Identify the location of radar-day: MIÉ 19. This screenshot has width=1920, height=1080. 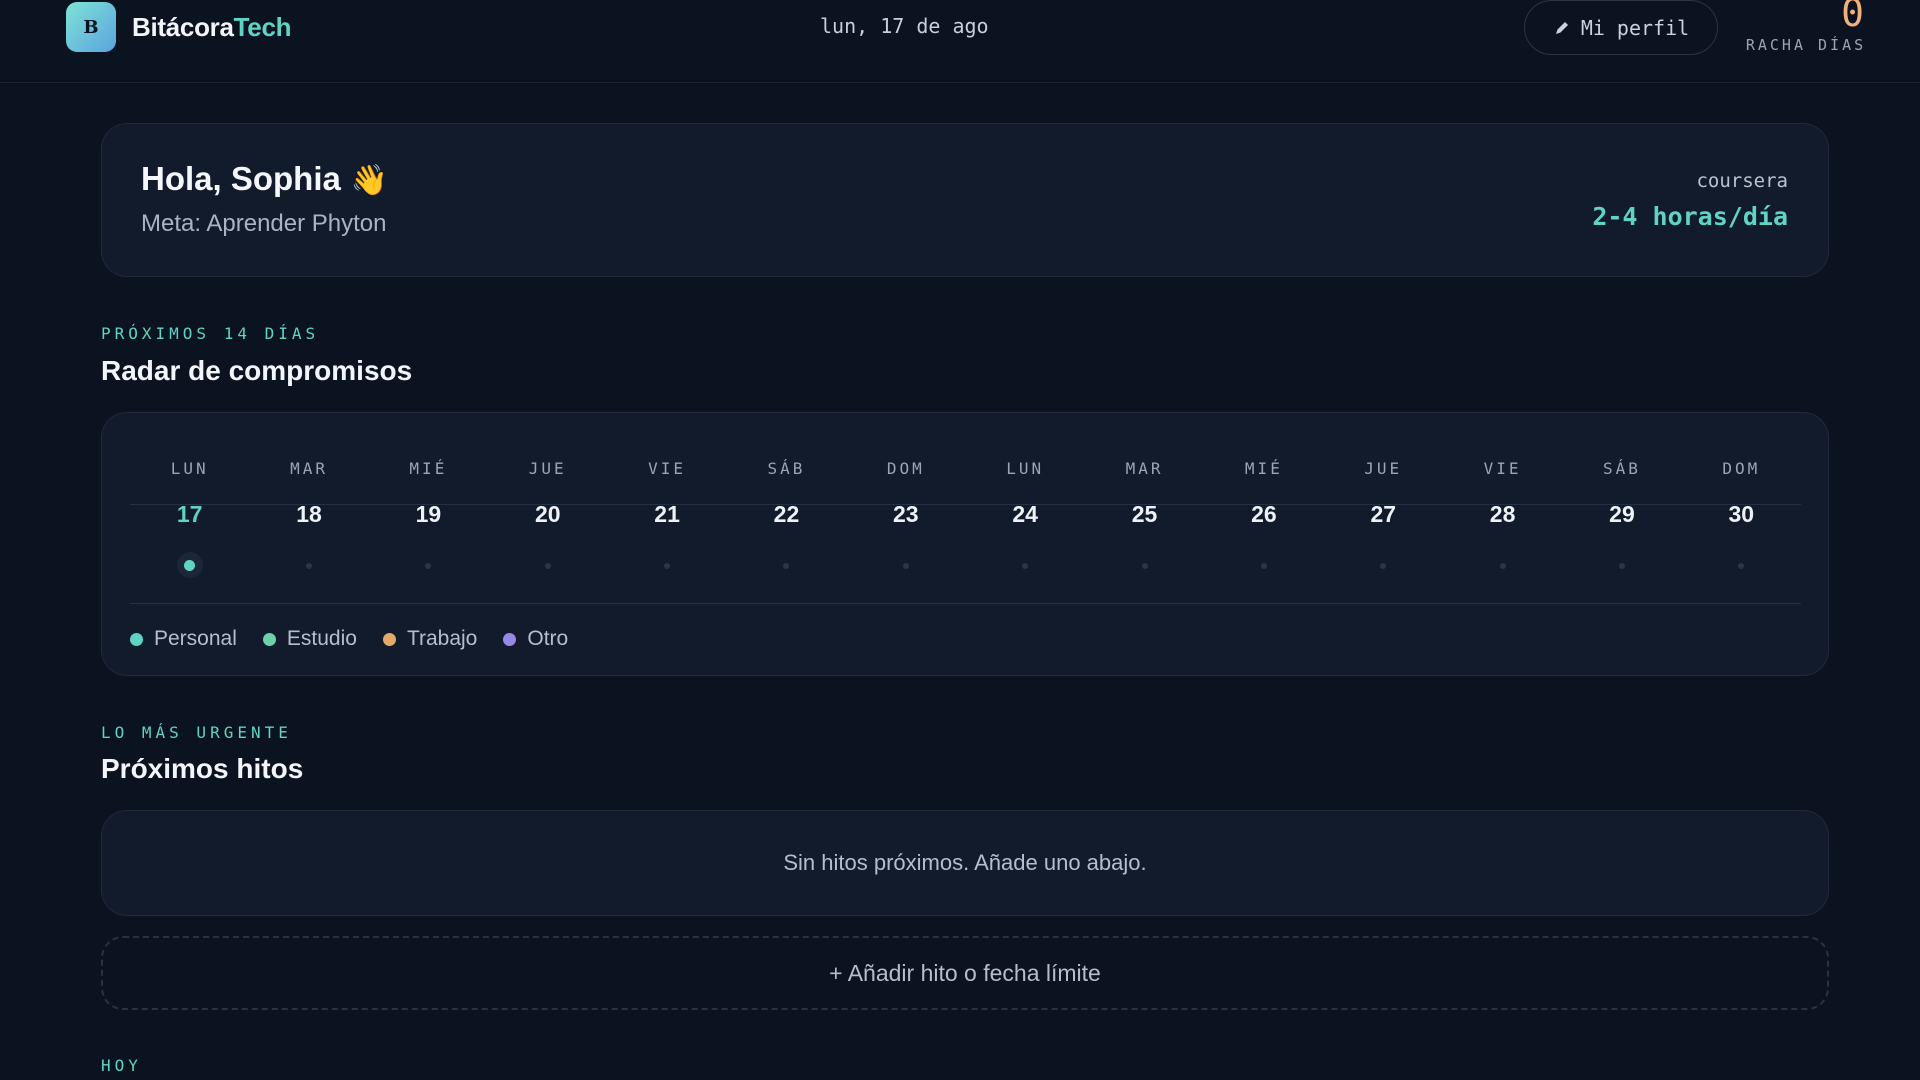
(428, 530).